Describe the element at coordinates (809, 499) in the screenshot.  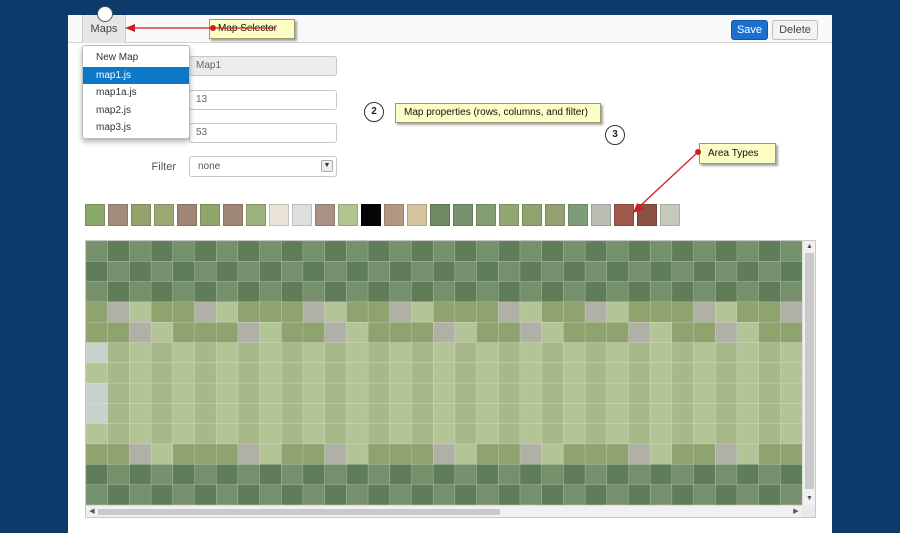
I see `scroll-down-icon: ▼` at that location.